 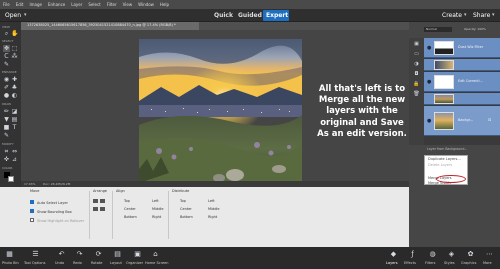 I want to click on align-top: Top, so click(x=127, y=201).